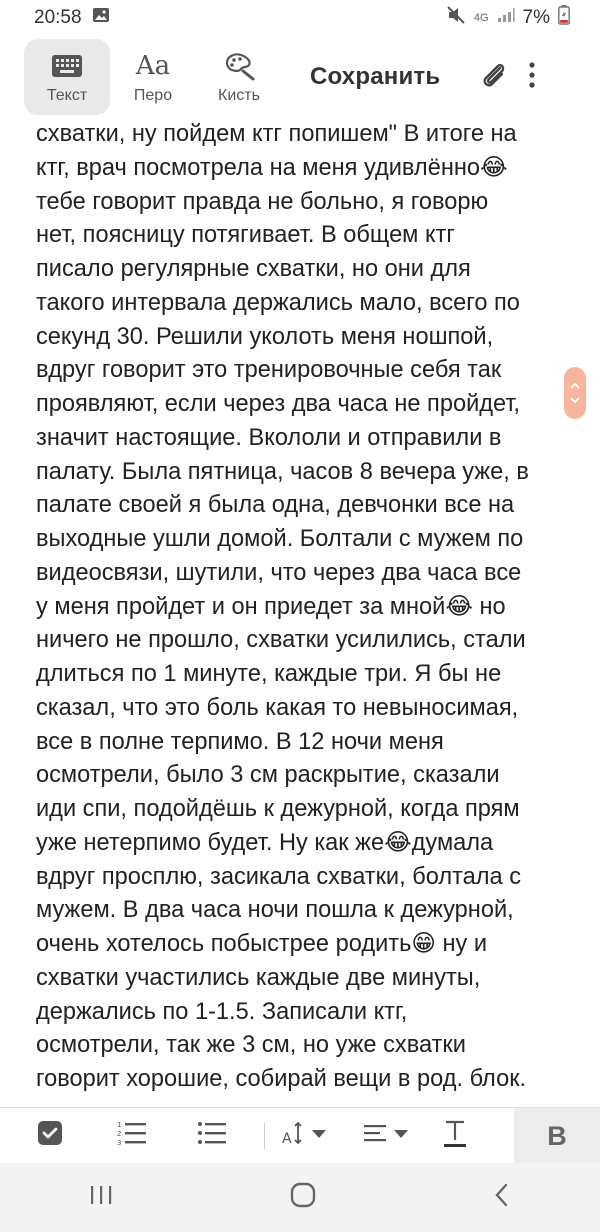 This screenshot has height=1232, width=600. What do you see at coordinates (300, 77) in the screenshot?
I see `editor-toolbar: Текст Aa Перо Кисть Сохранить` at bounding box center [300, 77].